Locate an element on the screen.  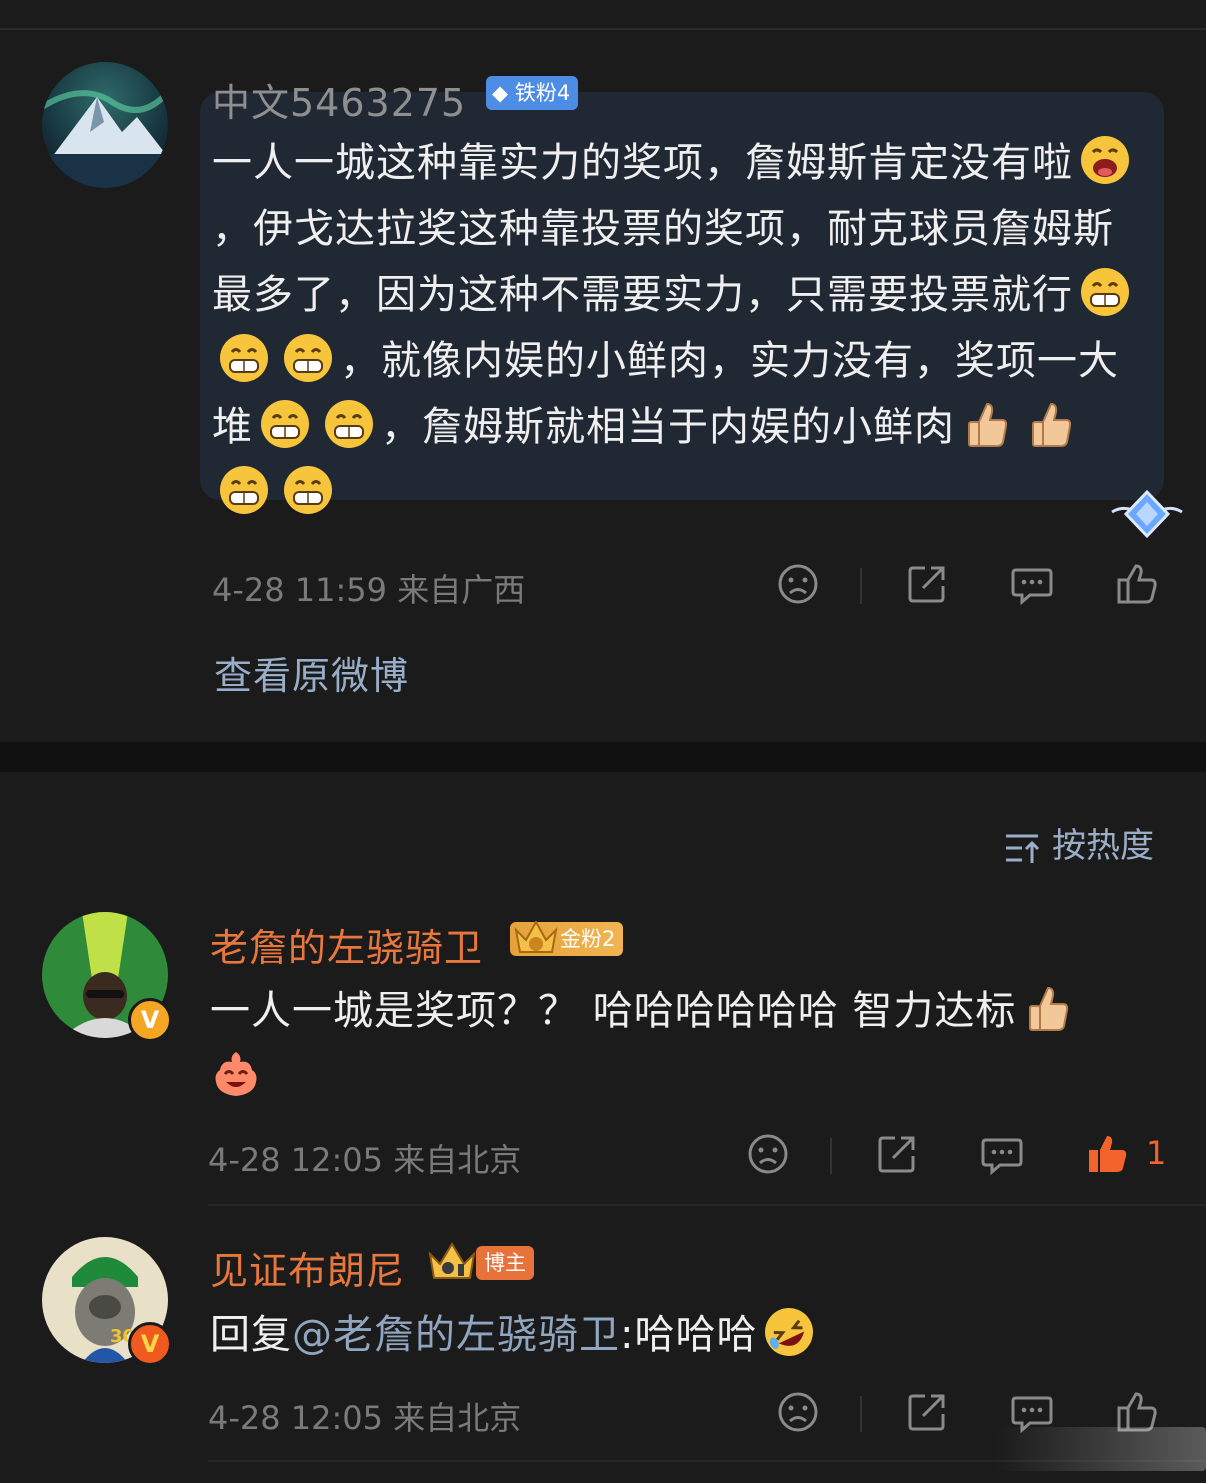
post-actions is located at coordinates (603, 586).